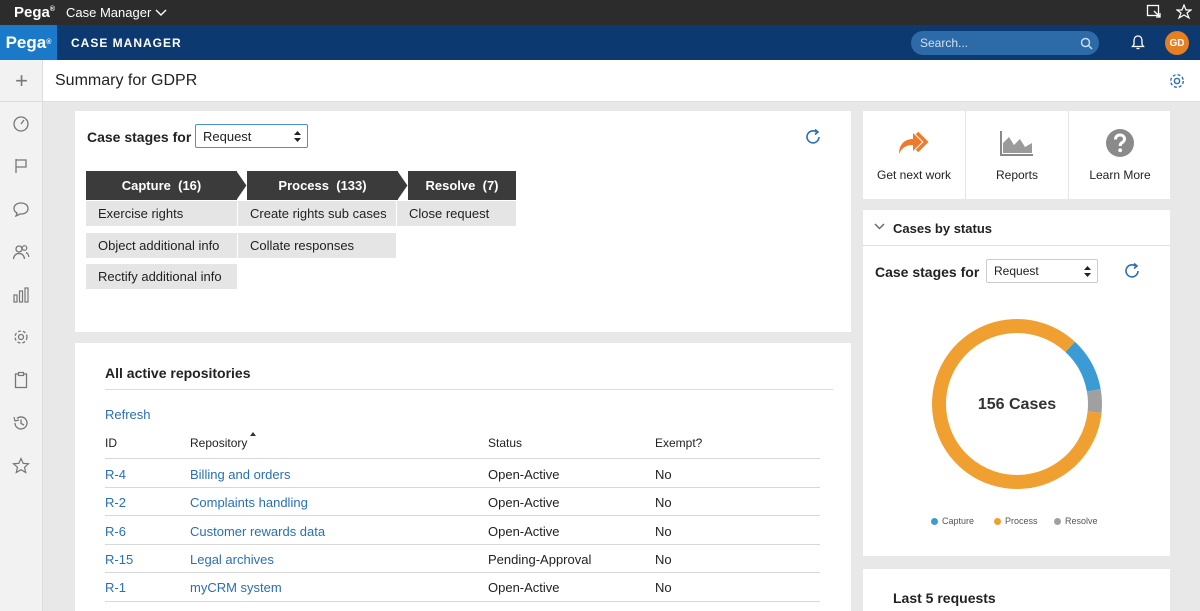 This screenshot has height=611, width=1200. I want to click on users-icon, so click(21, 252).